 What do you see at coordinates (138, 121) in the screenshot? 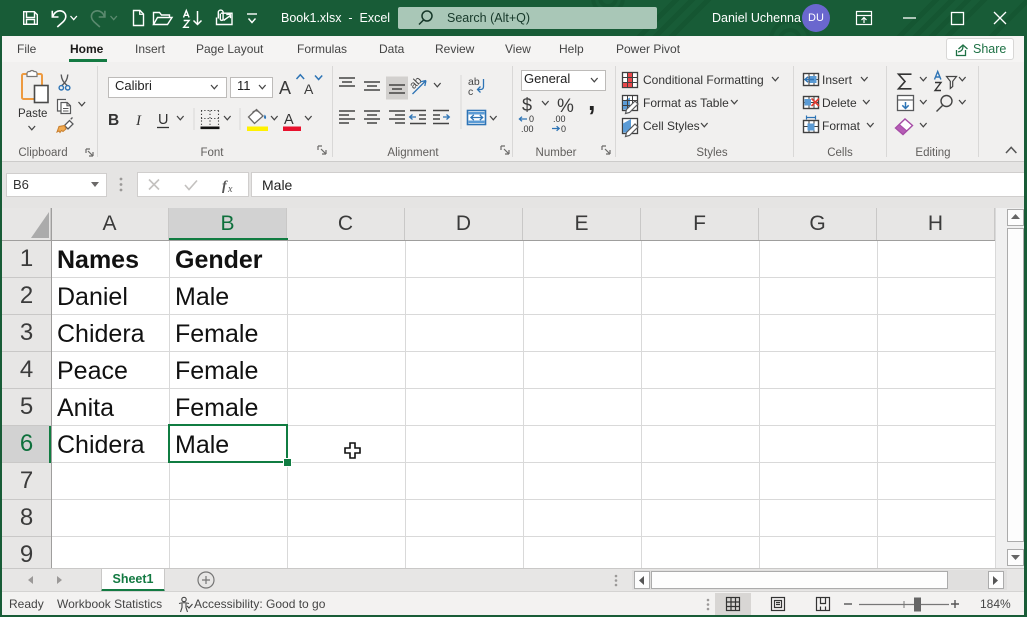
I see `svg-text: I` at bounding box center [138, 121].